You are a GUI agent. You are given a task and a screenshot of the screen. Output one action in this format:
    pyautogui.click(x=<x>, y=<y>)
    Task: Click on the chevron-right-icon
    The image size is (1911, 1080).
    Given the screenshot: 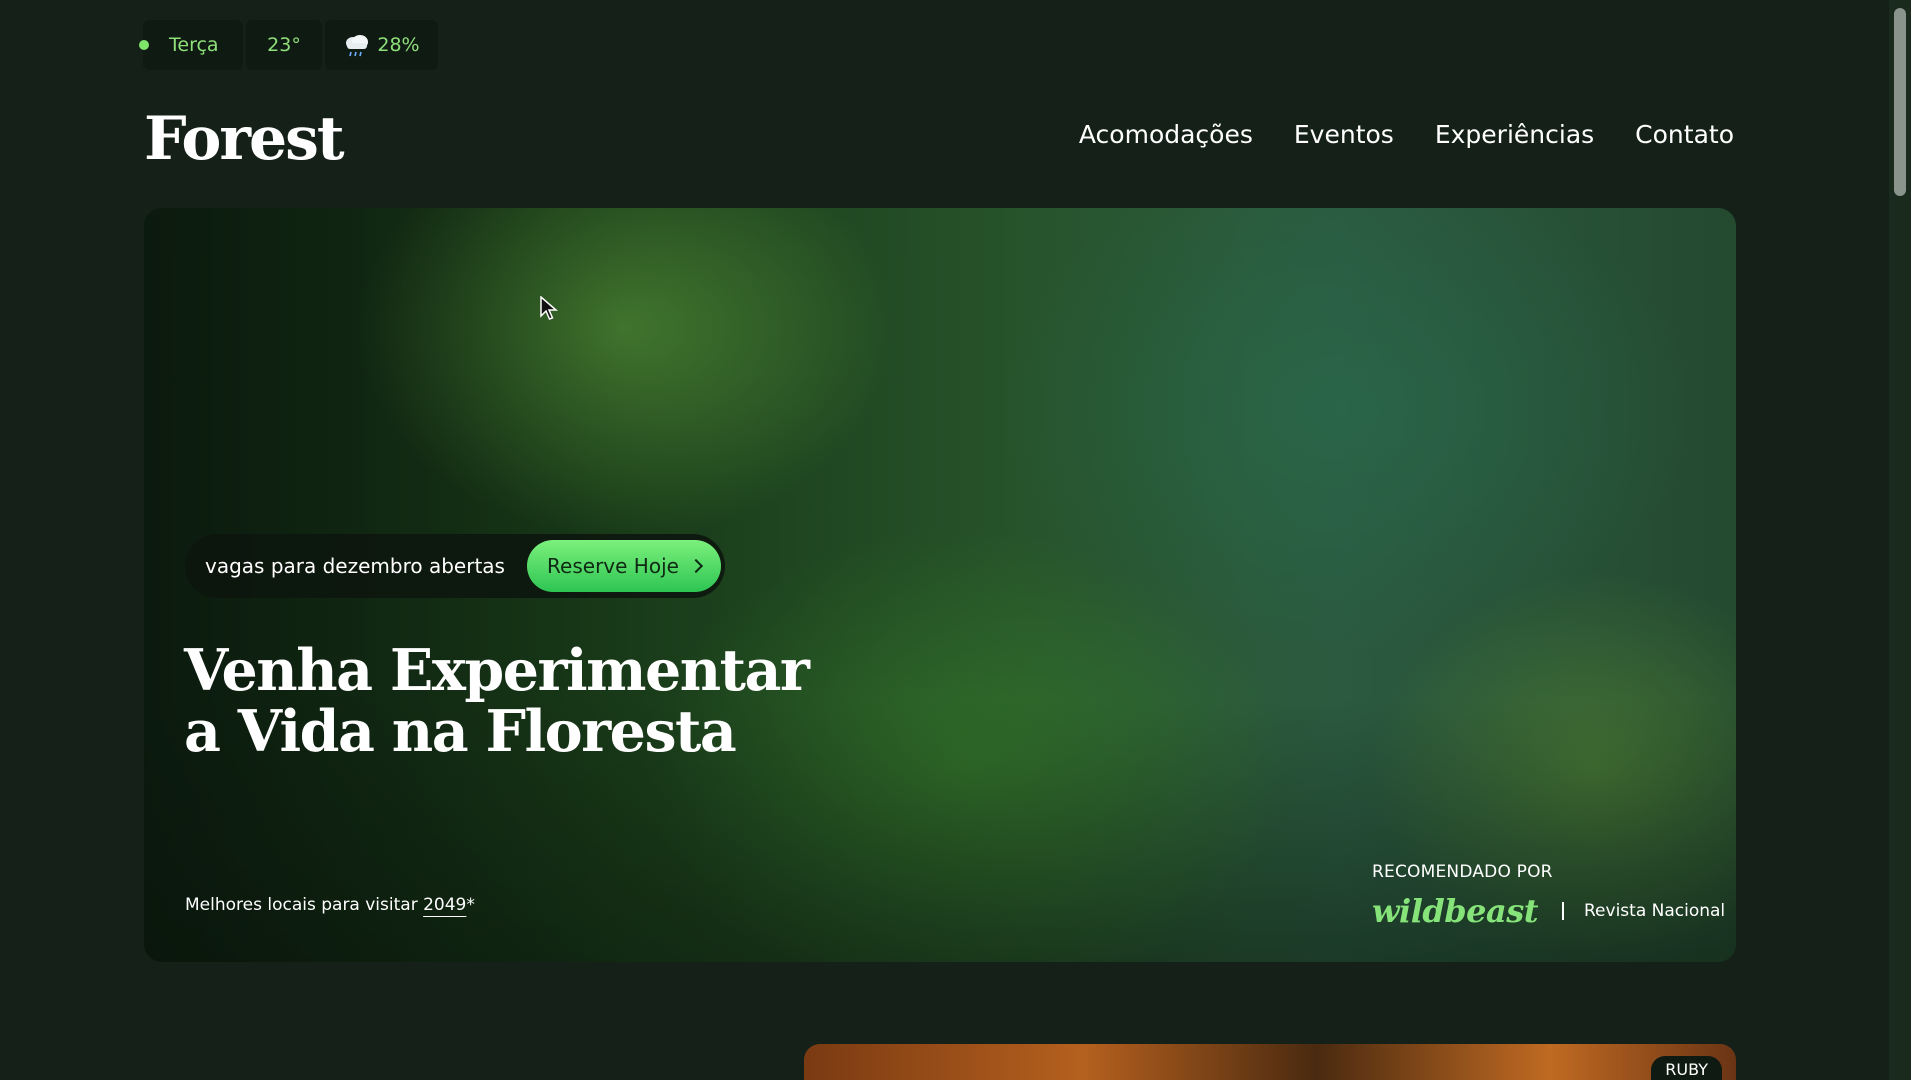 What is the action you would take?
    pyautogui.click(x=696, y=566)
    